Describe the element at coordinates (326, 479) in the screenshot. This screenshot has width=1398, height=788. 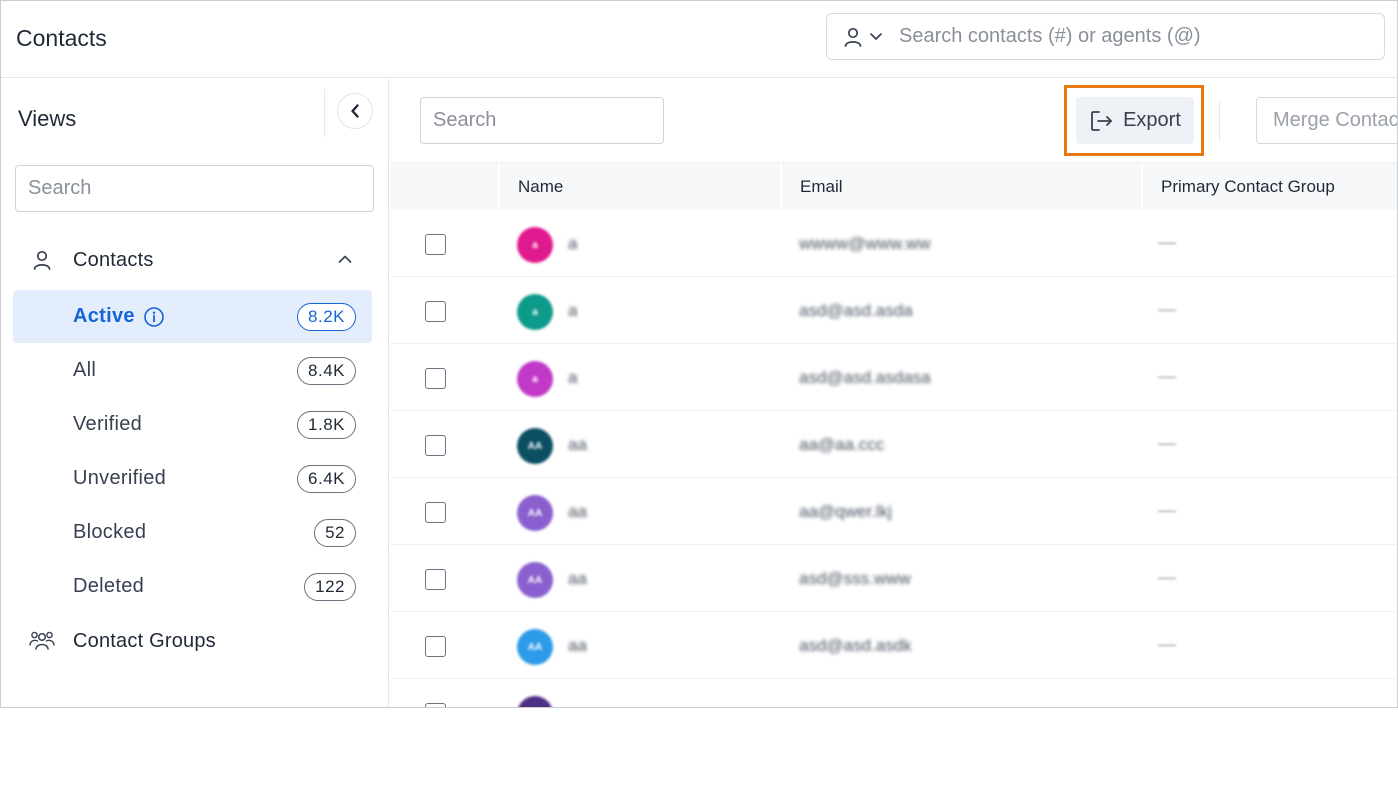
I see `count-badge: 6.4K` at that location.